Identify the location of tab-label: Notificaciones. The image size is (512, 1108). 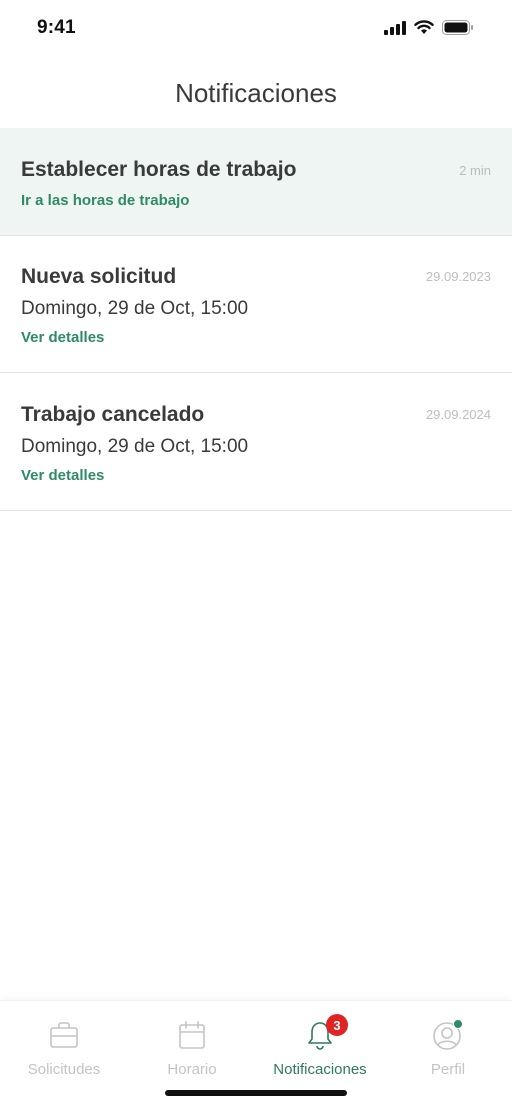
(320, 1069).